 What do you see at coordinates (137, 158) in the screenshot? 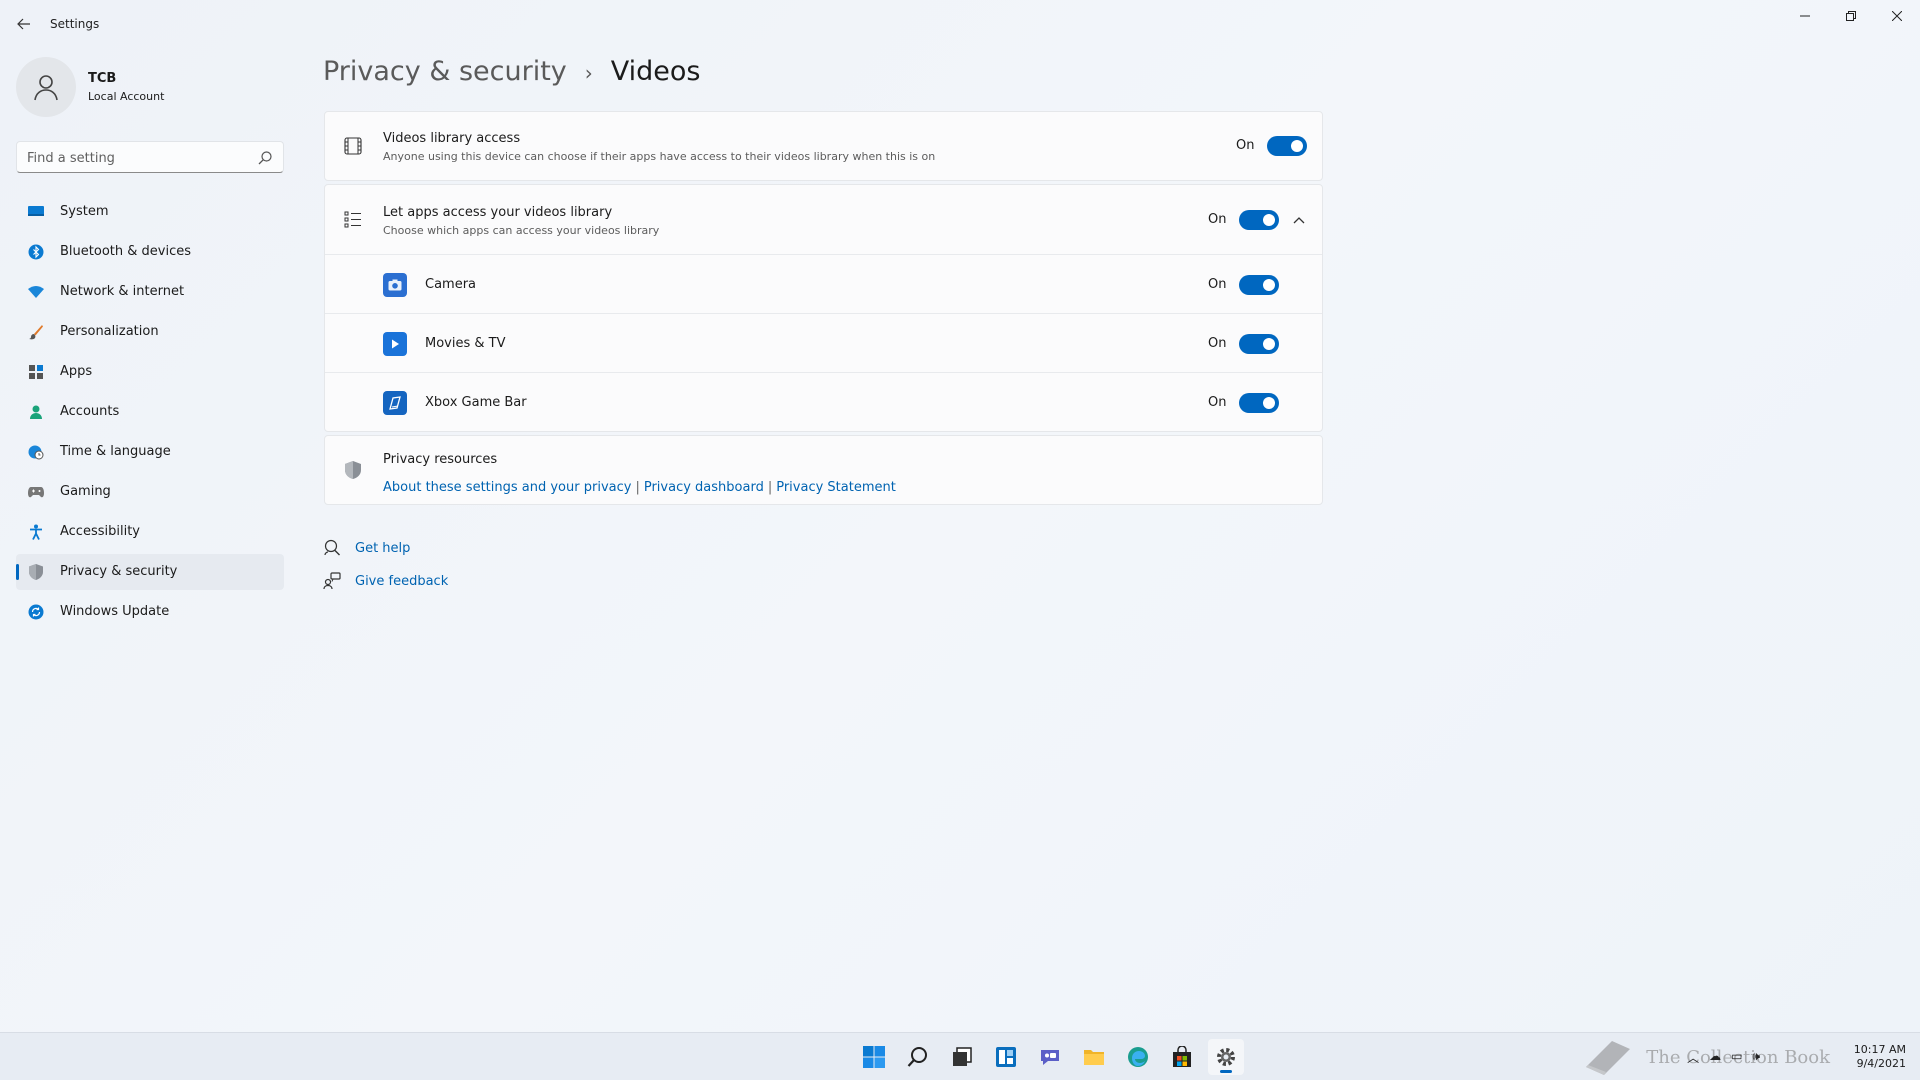
I see `search-input` at bounding box center [137, 158].